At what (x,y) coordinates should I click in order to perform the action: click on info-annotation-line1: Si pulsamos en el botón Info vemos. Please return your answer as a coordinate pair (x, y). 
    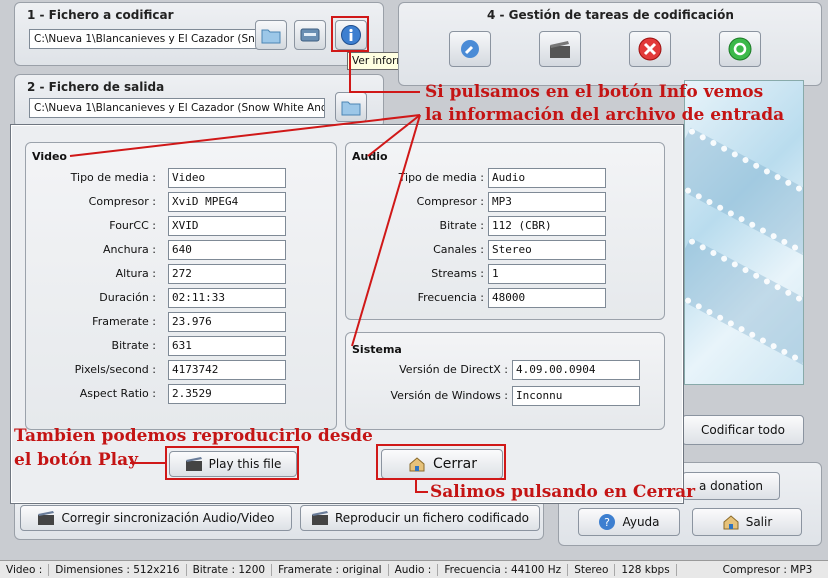
    Looking at the image, I should click on (594, 92).